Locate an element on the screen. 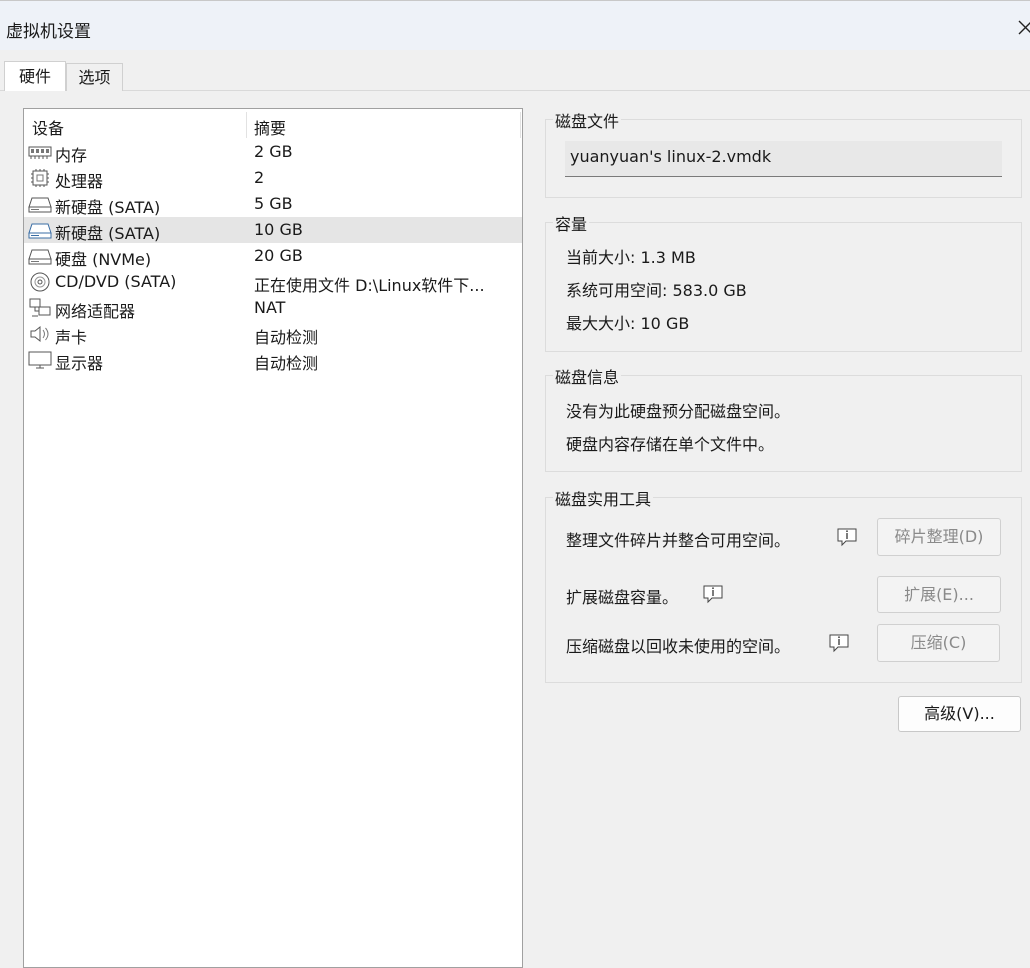 This screenshot has width=1030, height=968. disk-info-line-1: 没有为此硬盘预分配磁盘空间。 is located at coordinates (678, 411).